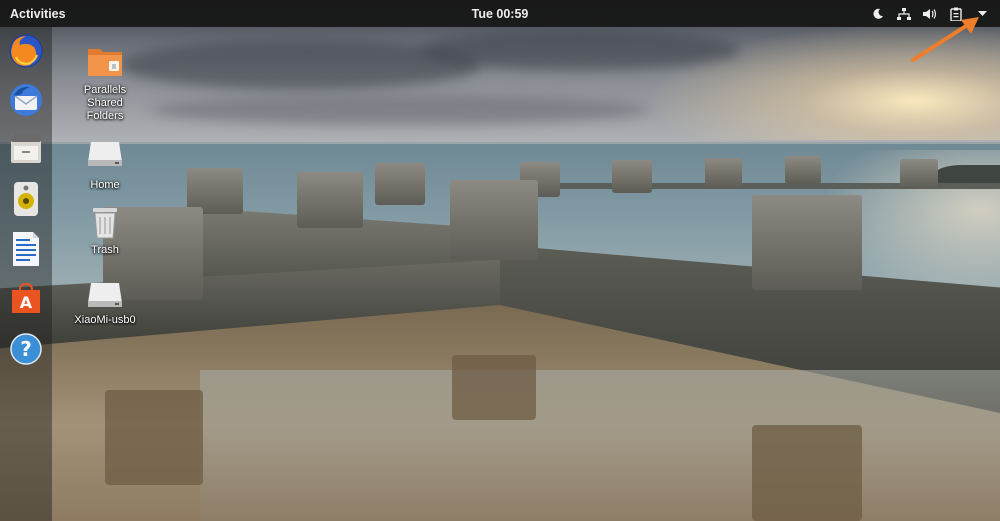 The height and width of the screenshot is (521, 1000). I want to click on desktop-icon-label: Parallels Shared Folders, so click(105, 103).